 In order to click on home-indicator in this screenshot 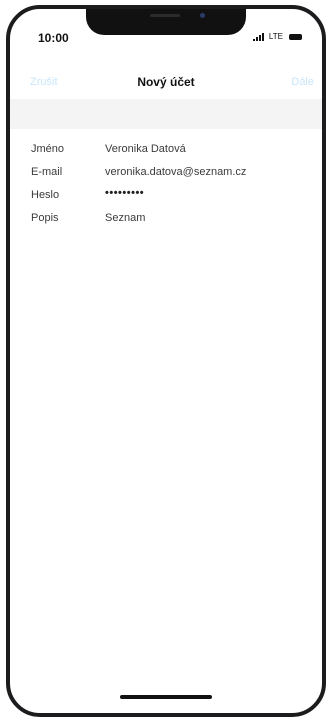, I will do `click(166, 697)`.